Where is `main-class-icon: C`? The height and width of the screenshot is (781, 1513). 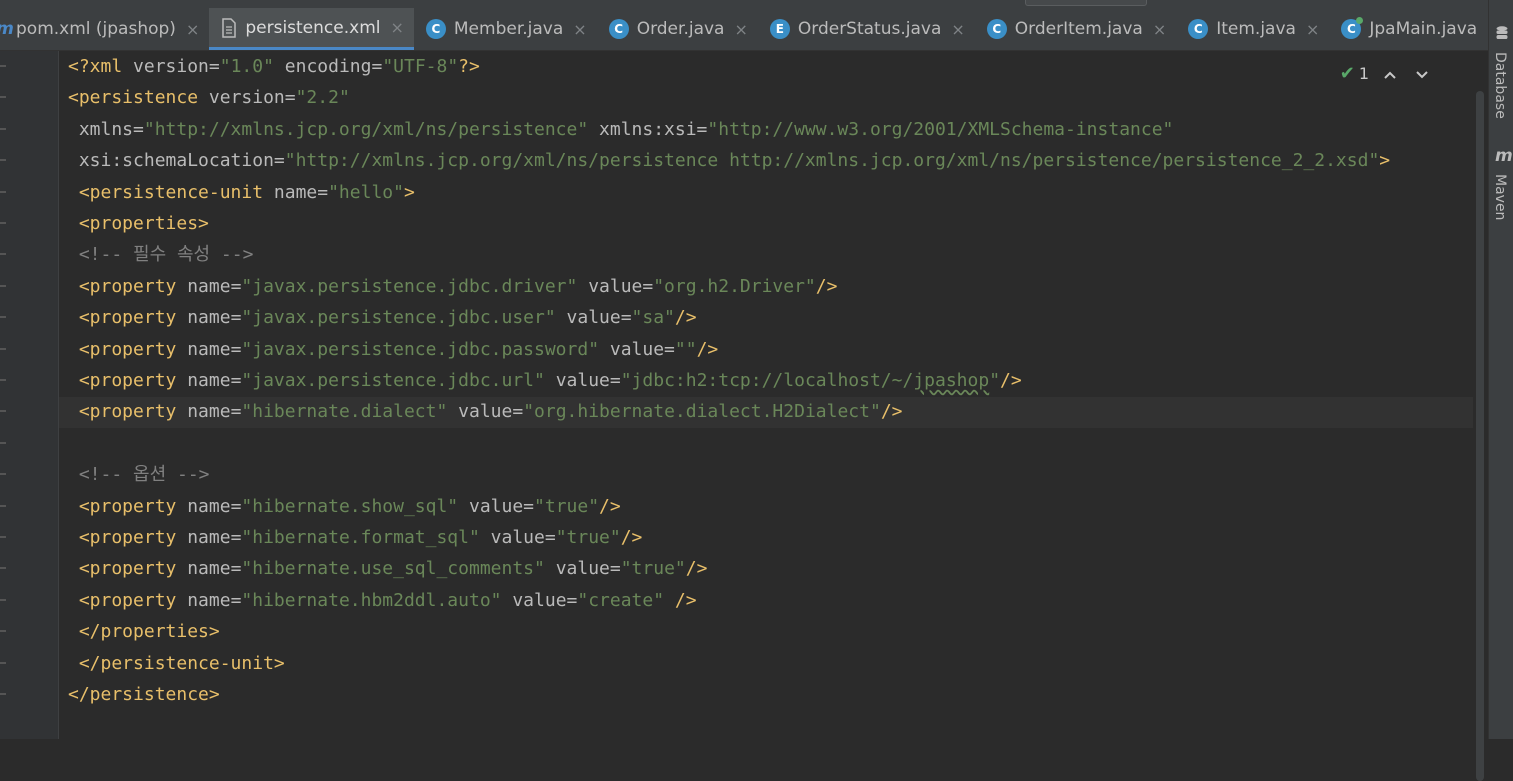 main-class-icon: C is located at coordinates (1352, 28).